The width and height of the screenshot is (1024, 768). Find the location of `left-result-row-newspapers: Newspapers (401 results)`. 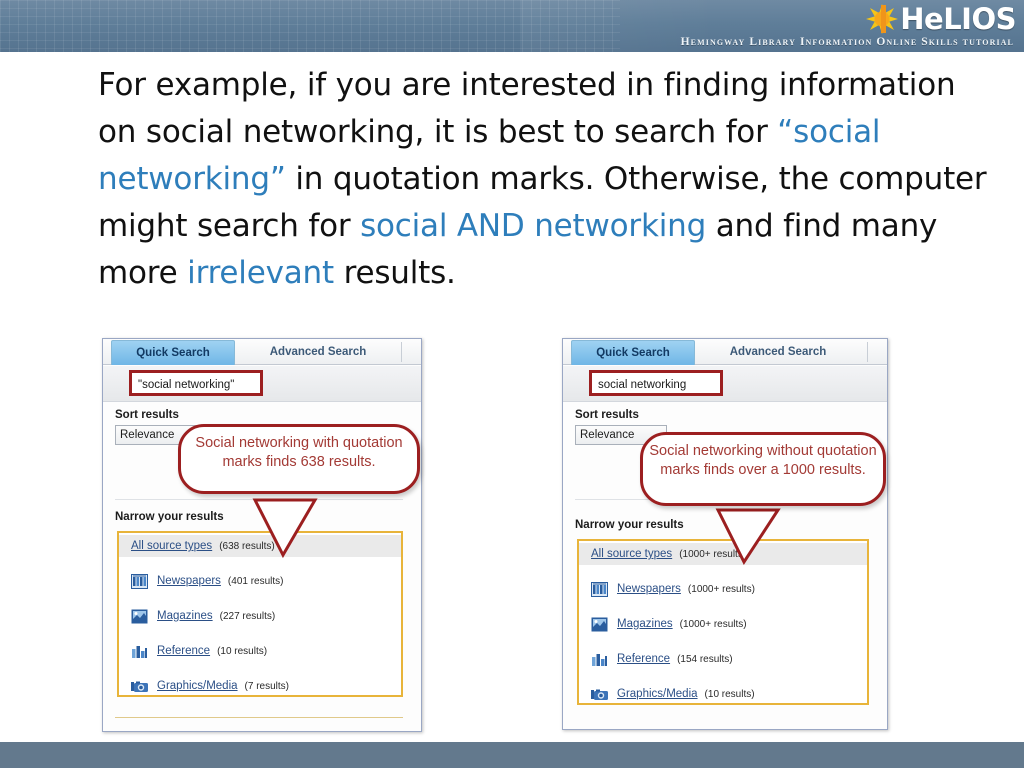

left-result-row-newspapers: Newspapers (401 results) is located at coordinates (260, 581).